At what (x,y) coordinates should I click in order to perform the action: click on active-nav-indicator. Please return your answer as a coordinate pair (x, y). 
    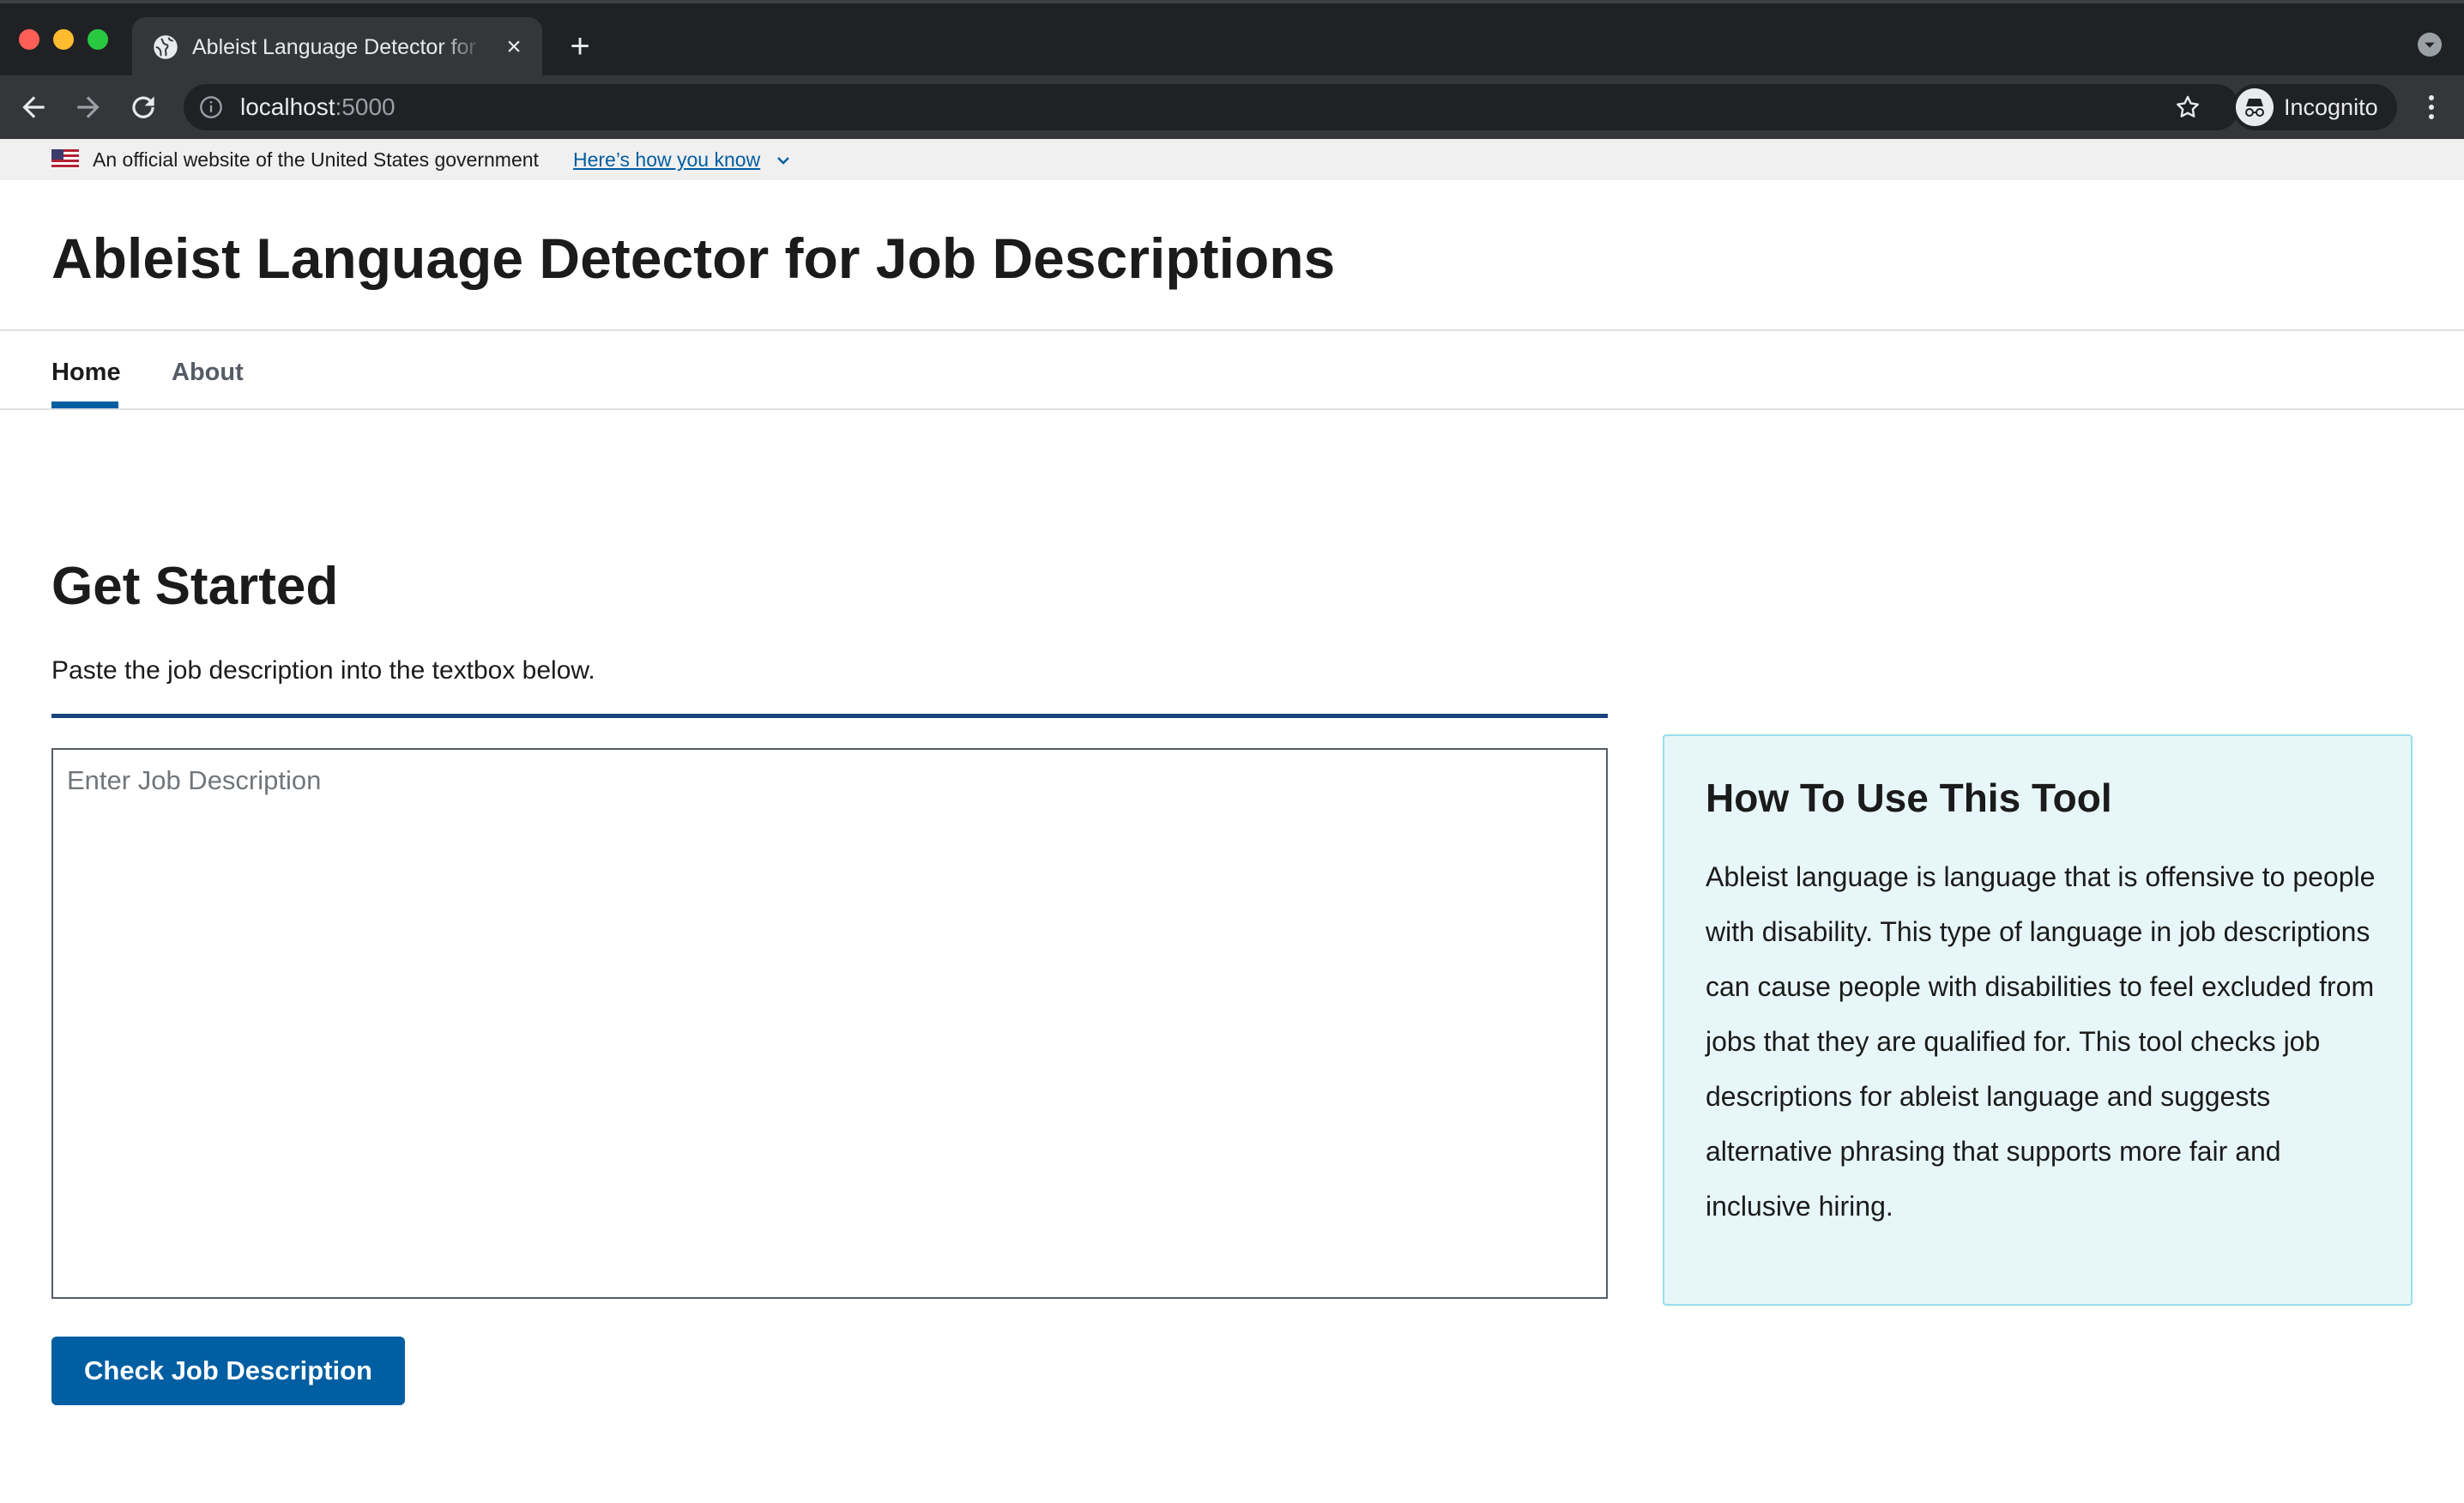
    Looking at the image, I should click on (84, 404).